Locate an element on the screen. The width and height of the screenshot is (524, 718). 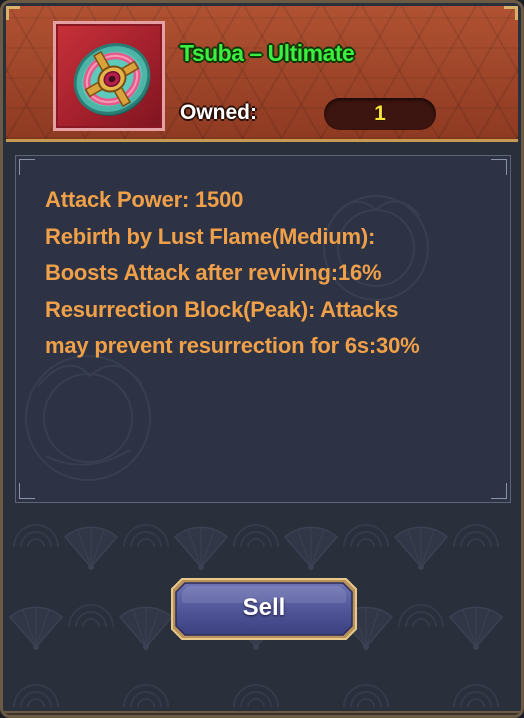
owned-count-badge: 1 is located at coordinates (380, 114).